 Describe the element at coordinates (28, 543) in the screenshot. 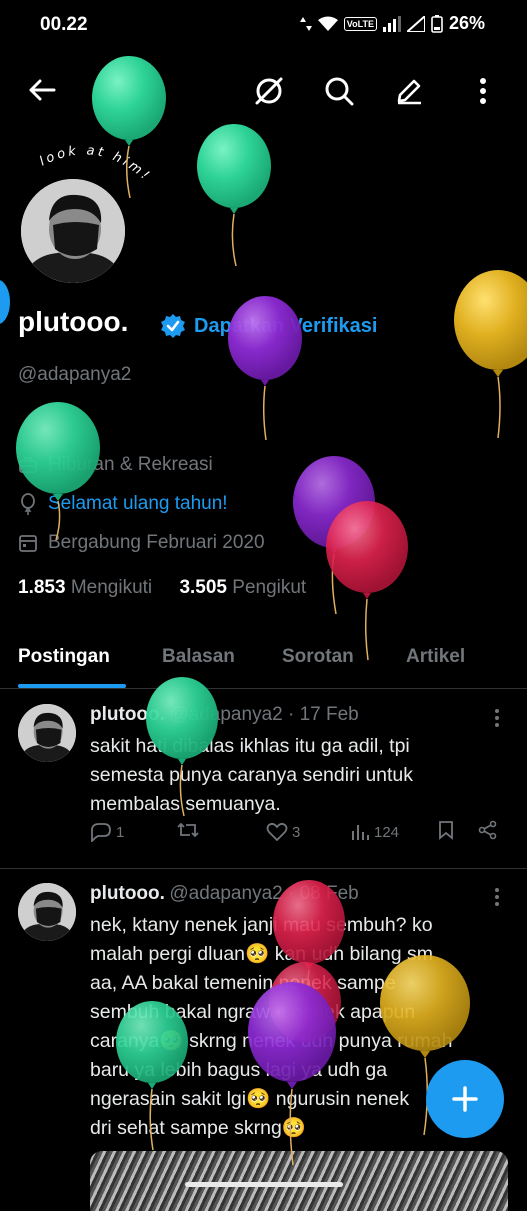

I see `calendar-icon` at that location.